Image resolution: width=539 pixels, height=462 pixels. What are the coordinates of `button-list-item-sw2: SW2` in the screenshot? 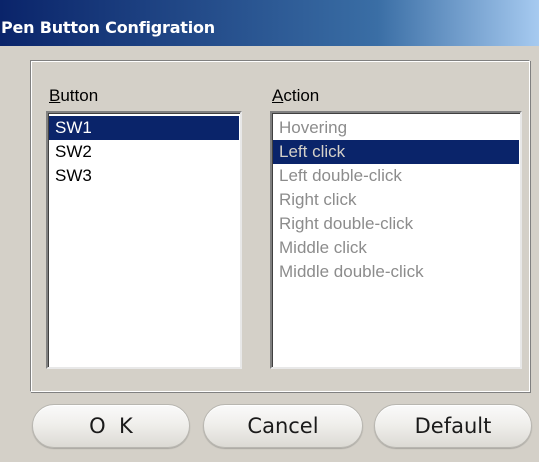 It's located at (144, 152).